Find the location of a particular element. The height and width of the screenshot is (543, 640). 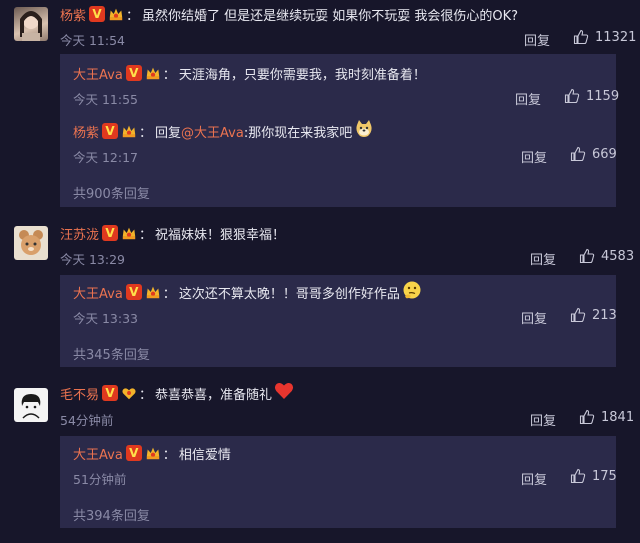

timestamp: 今天 11:55 is located at coordinates (105, 99).